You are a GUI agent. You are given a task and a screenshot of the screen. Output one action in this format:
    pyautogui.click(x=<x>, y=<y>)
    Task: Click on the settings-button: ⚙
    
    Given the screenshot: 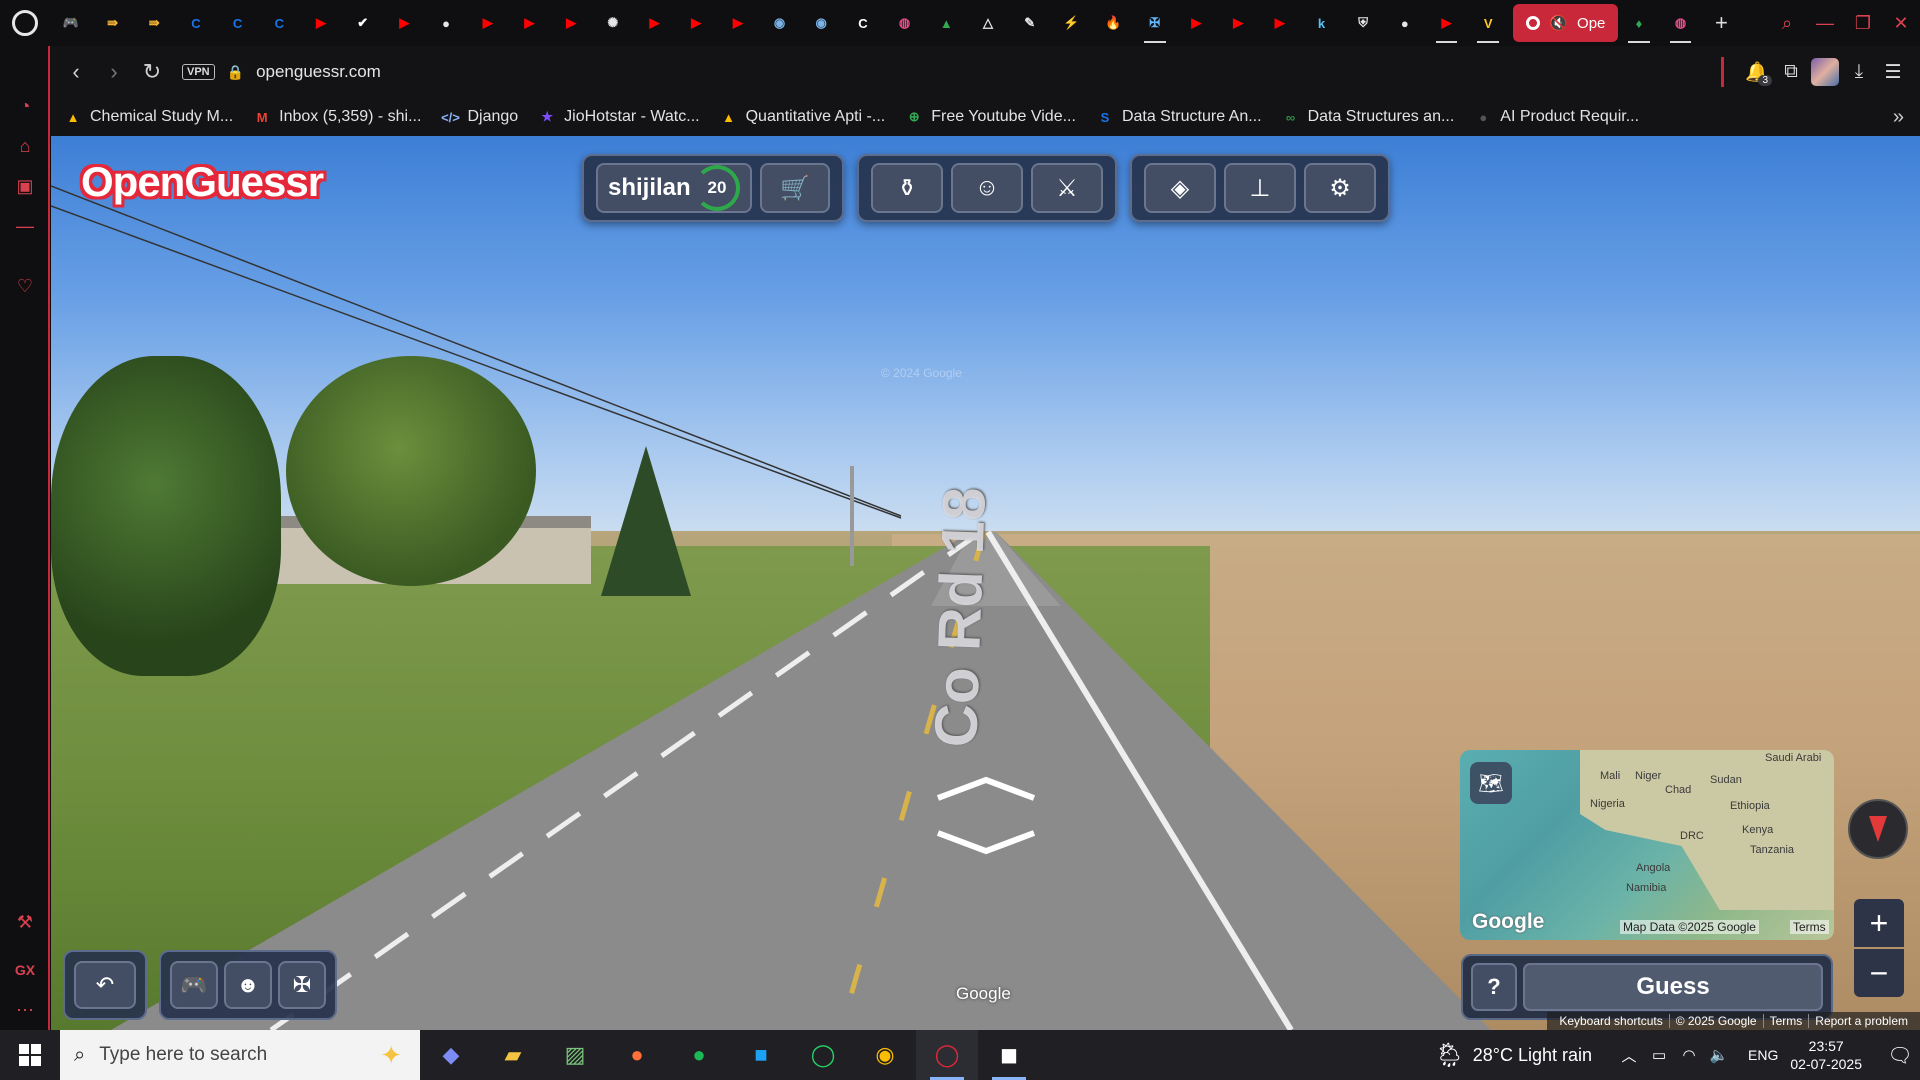 What is the action you would take?
    pyautogui.click(x=1340, y=188)
    